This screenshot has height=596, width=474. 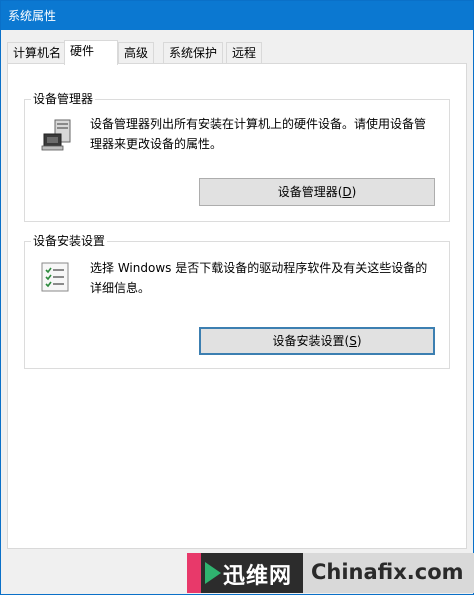 I want to click on tab-label: 硬件, so click(x=82, y=51).